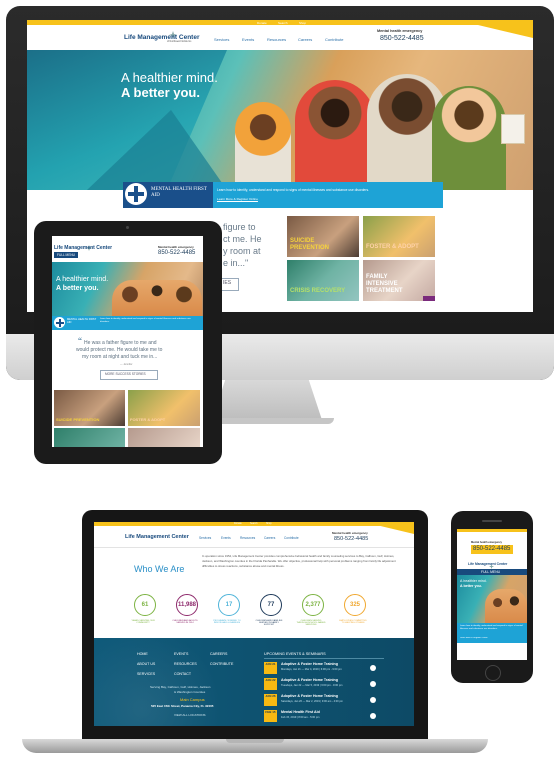 Image resolution: width=559 pixels, height=767 pixels. I want to click on footer-menu-resources: RESOURCES, so click(185, 664).